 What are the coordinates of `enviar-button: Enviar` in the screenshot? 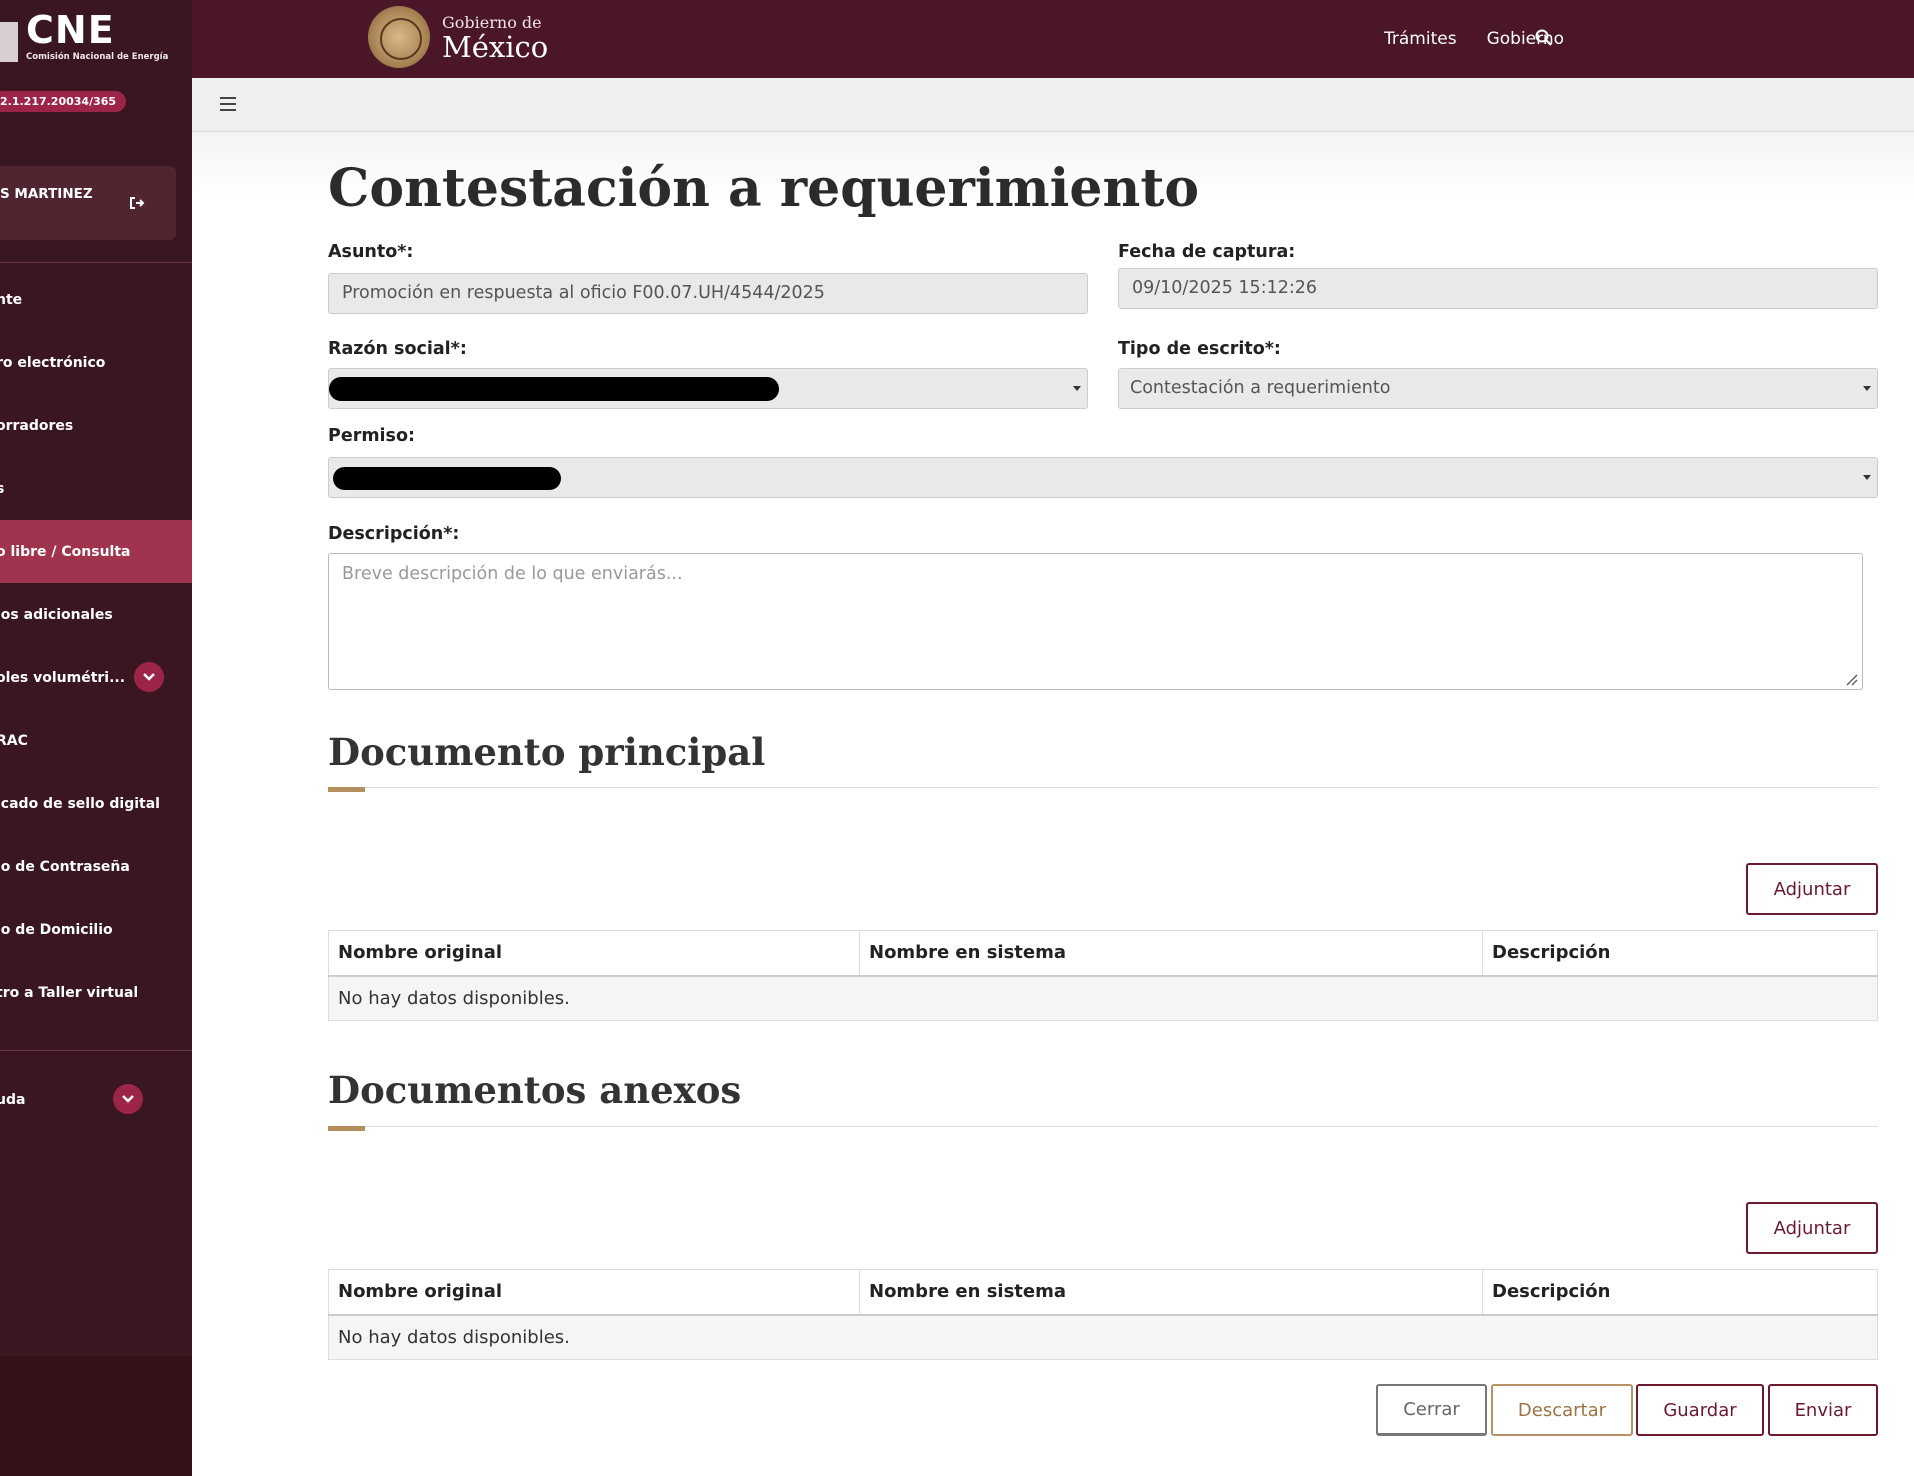 It's located at (1823, 1410).